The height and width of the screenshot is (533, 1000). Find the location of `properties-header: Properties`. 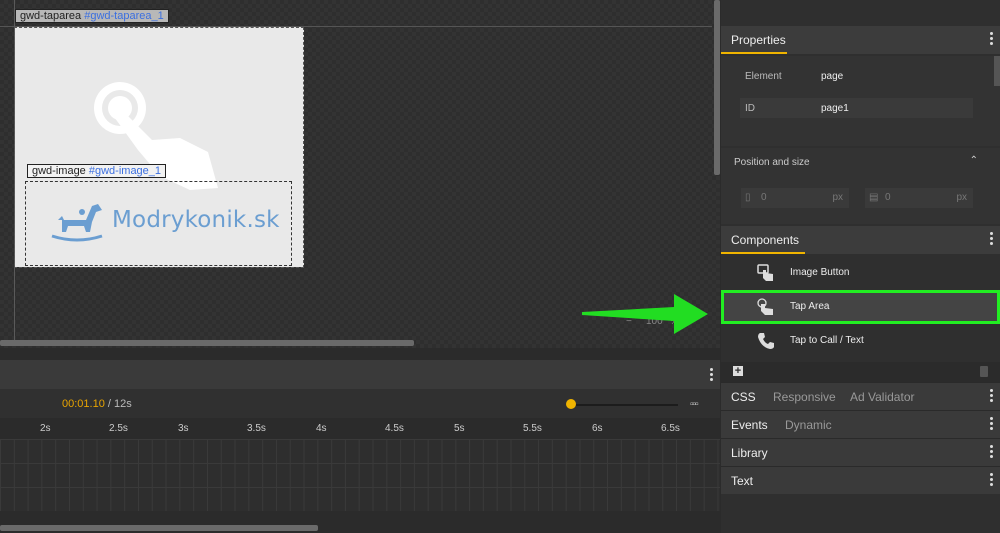

properties-header: Properties is located at coordinates (860, 40).